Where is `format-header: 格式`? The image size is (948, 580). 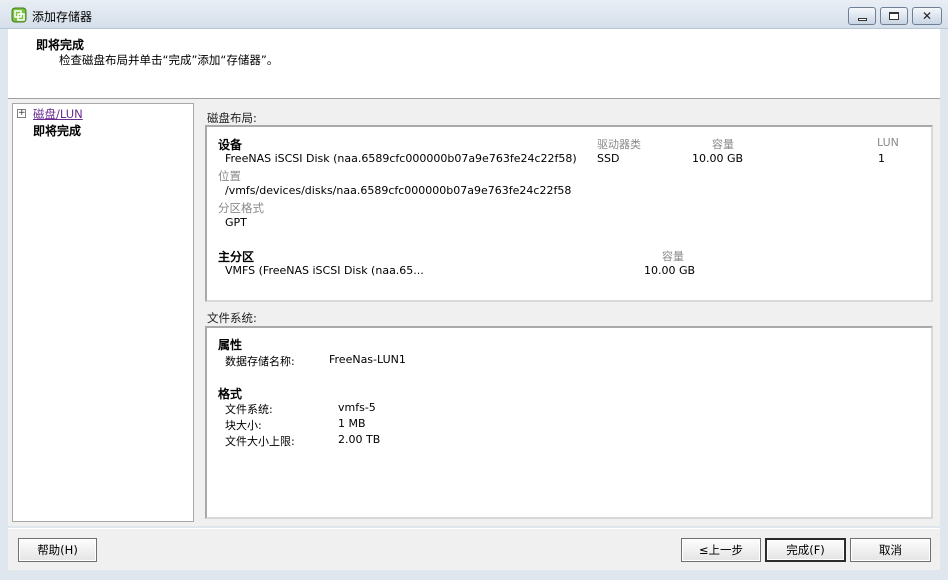 format-header: 格式 is located at coordinates (230, 394).